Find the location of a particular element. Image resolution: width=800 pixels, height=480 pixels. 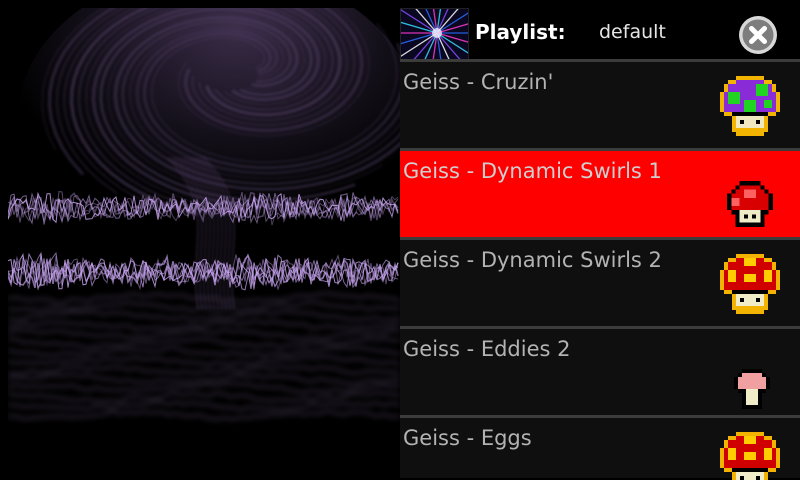

thumbnail-image is located at coordinates (434, 34).